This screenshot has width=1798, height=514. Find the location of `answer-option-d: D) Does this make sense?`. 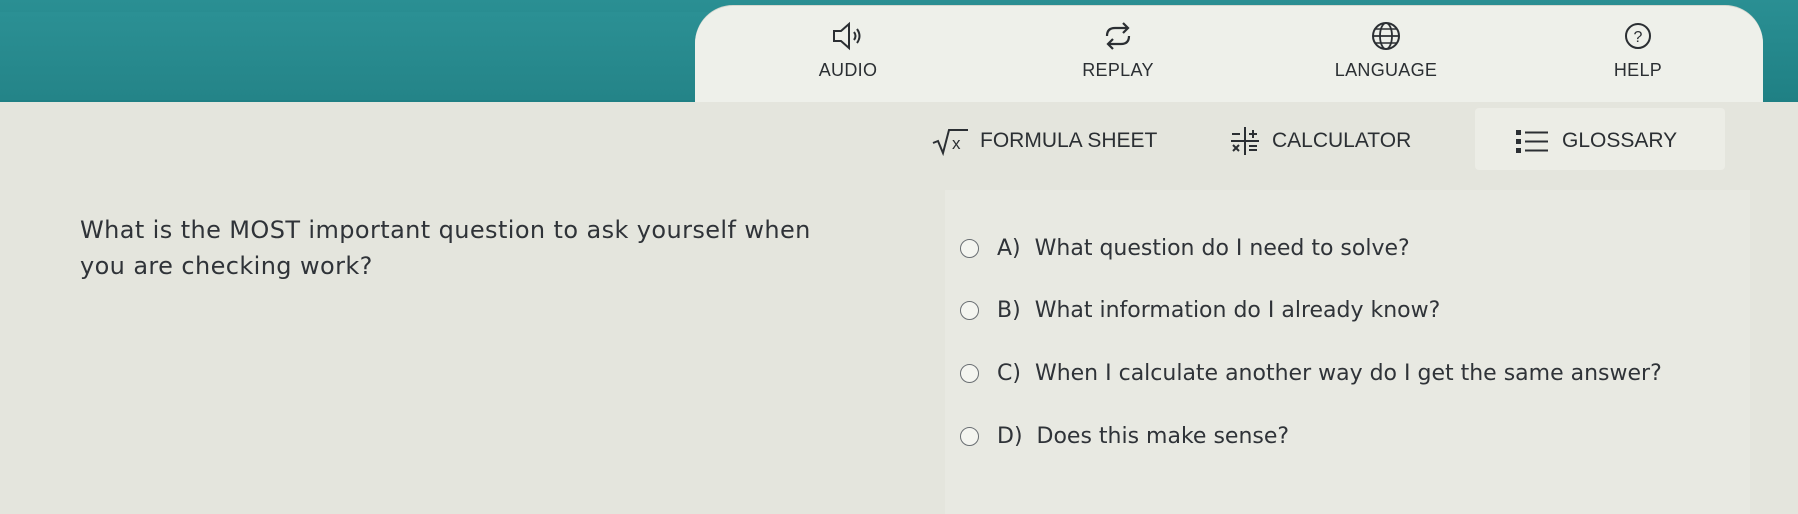

answer-option-d: D) Does this make sense? is located at coordinates (1124, 436).